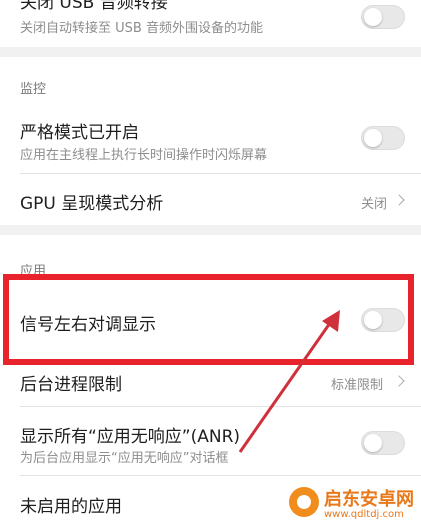 Image resolution: width=421 pixels, height=525 pixels. I want to click on strict-mode-row: 严格模式已开启 应用在主线程上执行长时间操作时闪烁屏幕, so click(210, 140).